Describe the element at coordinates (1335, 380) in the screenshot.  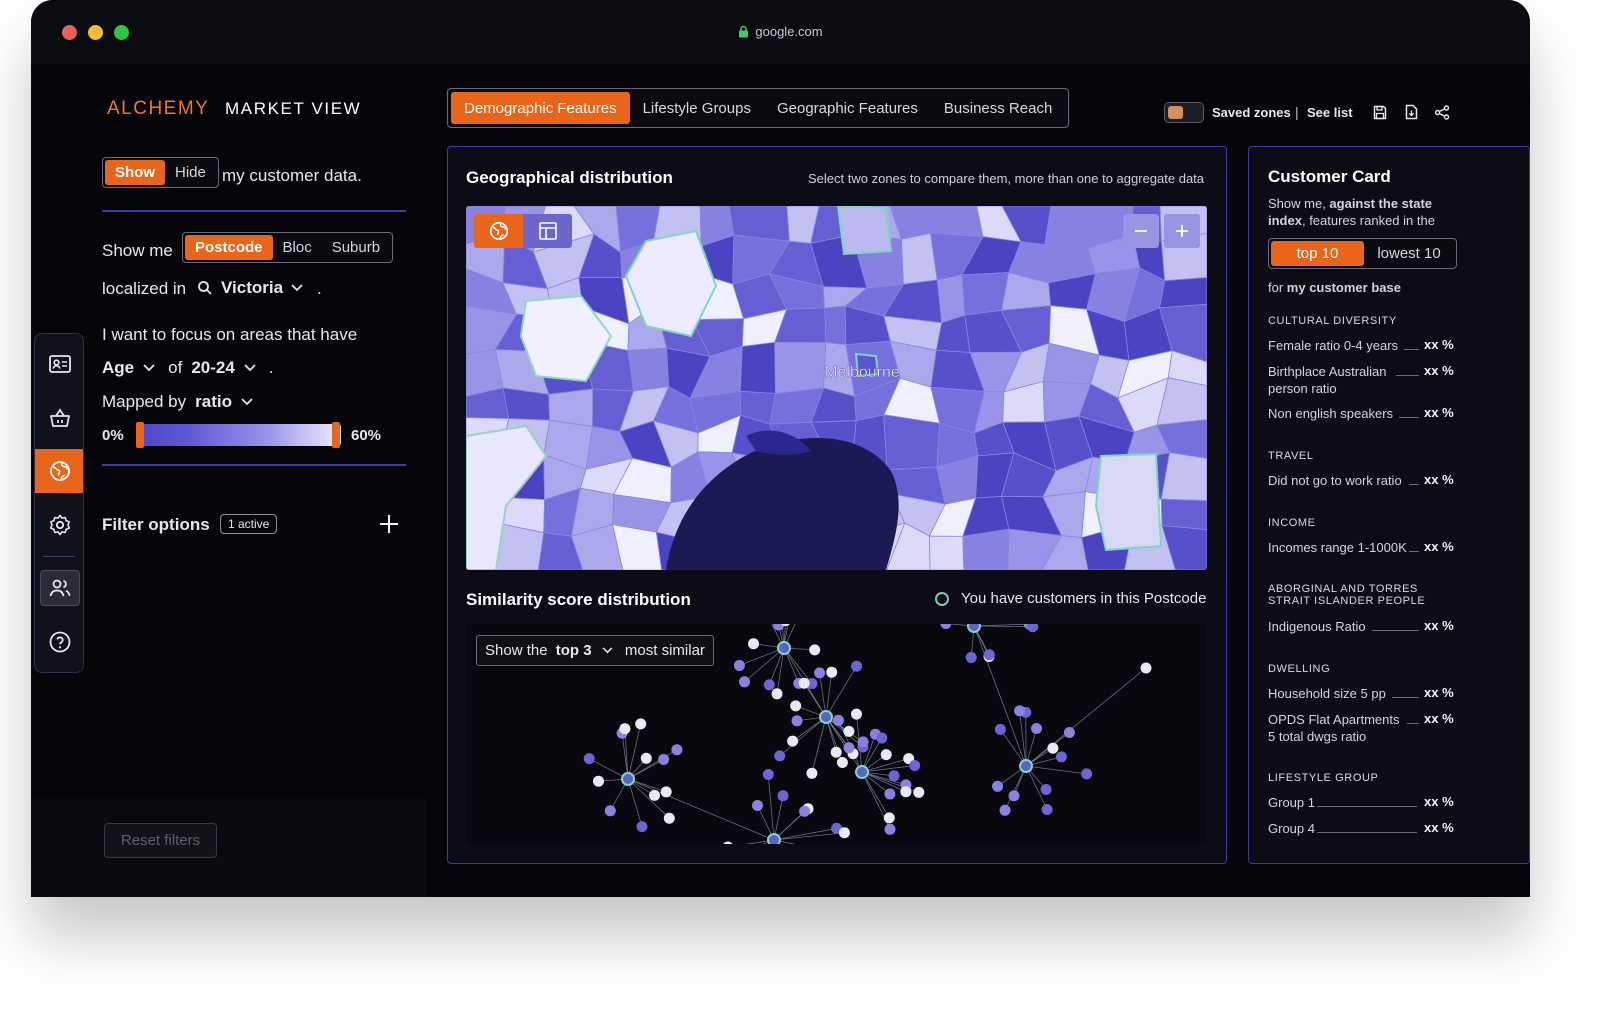
I see `feature-row: Birthplace Australian person ratio` at that location.